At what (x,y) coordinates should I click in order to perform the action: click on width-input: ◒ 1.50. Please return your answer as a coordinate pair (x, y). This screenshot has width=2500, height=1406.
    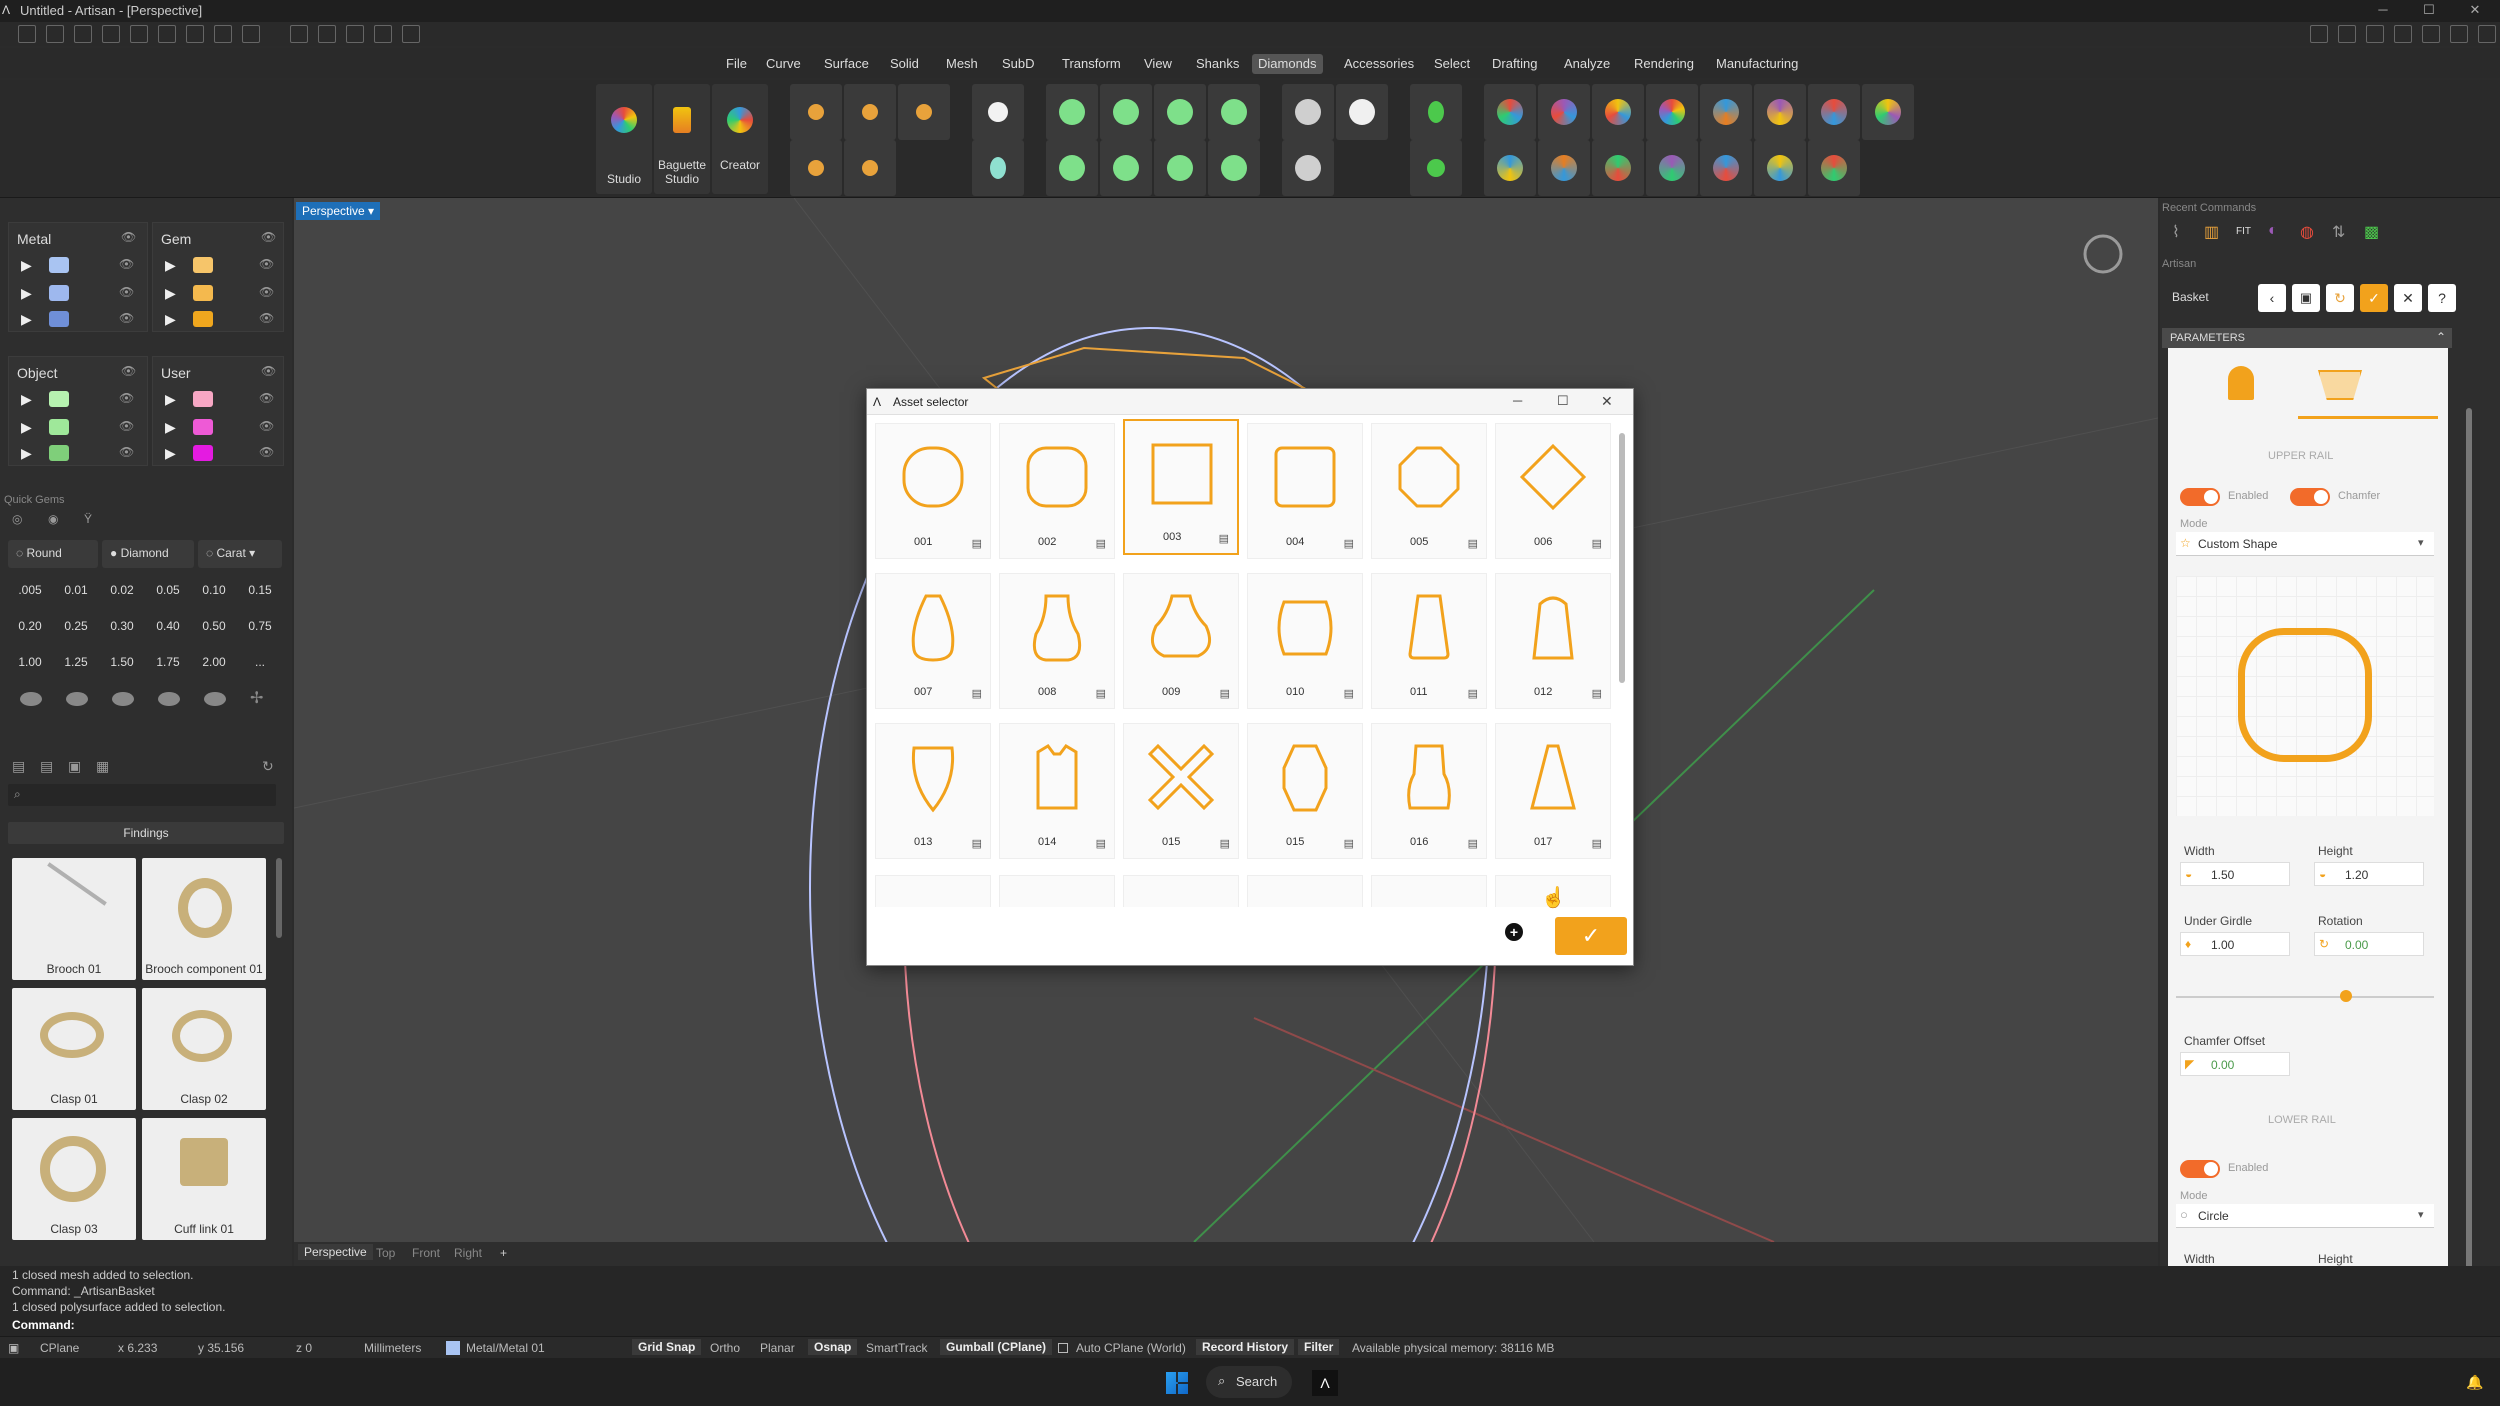
    Looking at the image, I should click on (2235, 874).